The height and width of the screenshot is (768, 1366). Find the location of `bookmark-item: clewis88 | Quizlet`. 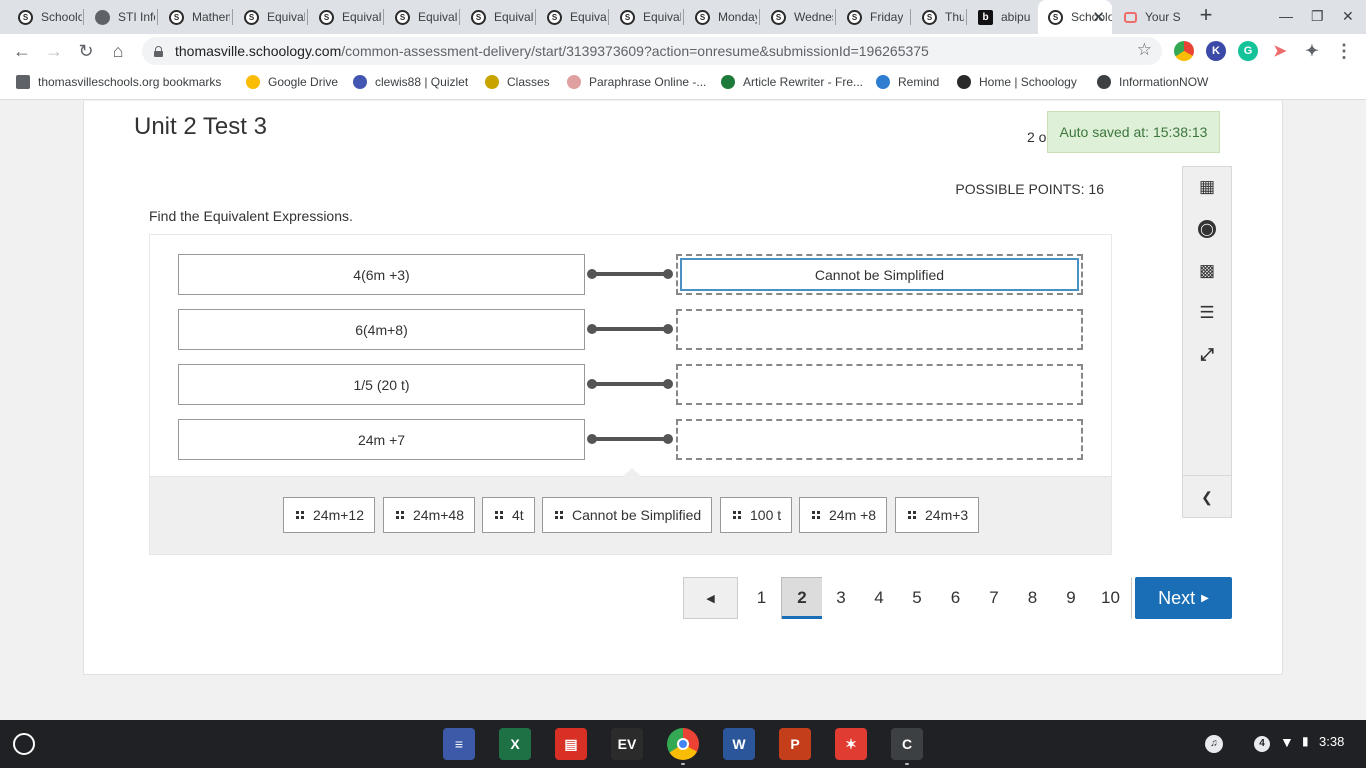

bookmark-item: clewis88 | Quizlet is located at coordinates (410, 82).